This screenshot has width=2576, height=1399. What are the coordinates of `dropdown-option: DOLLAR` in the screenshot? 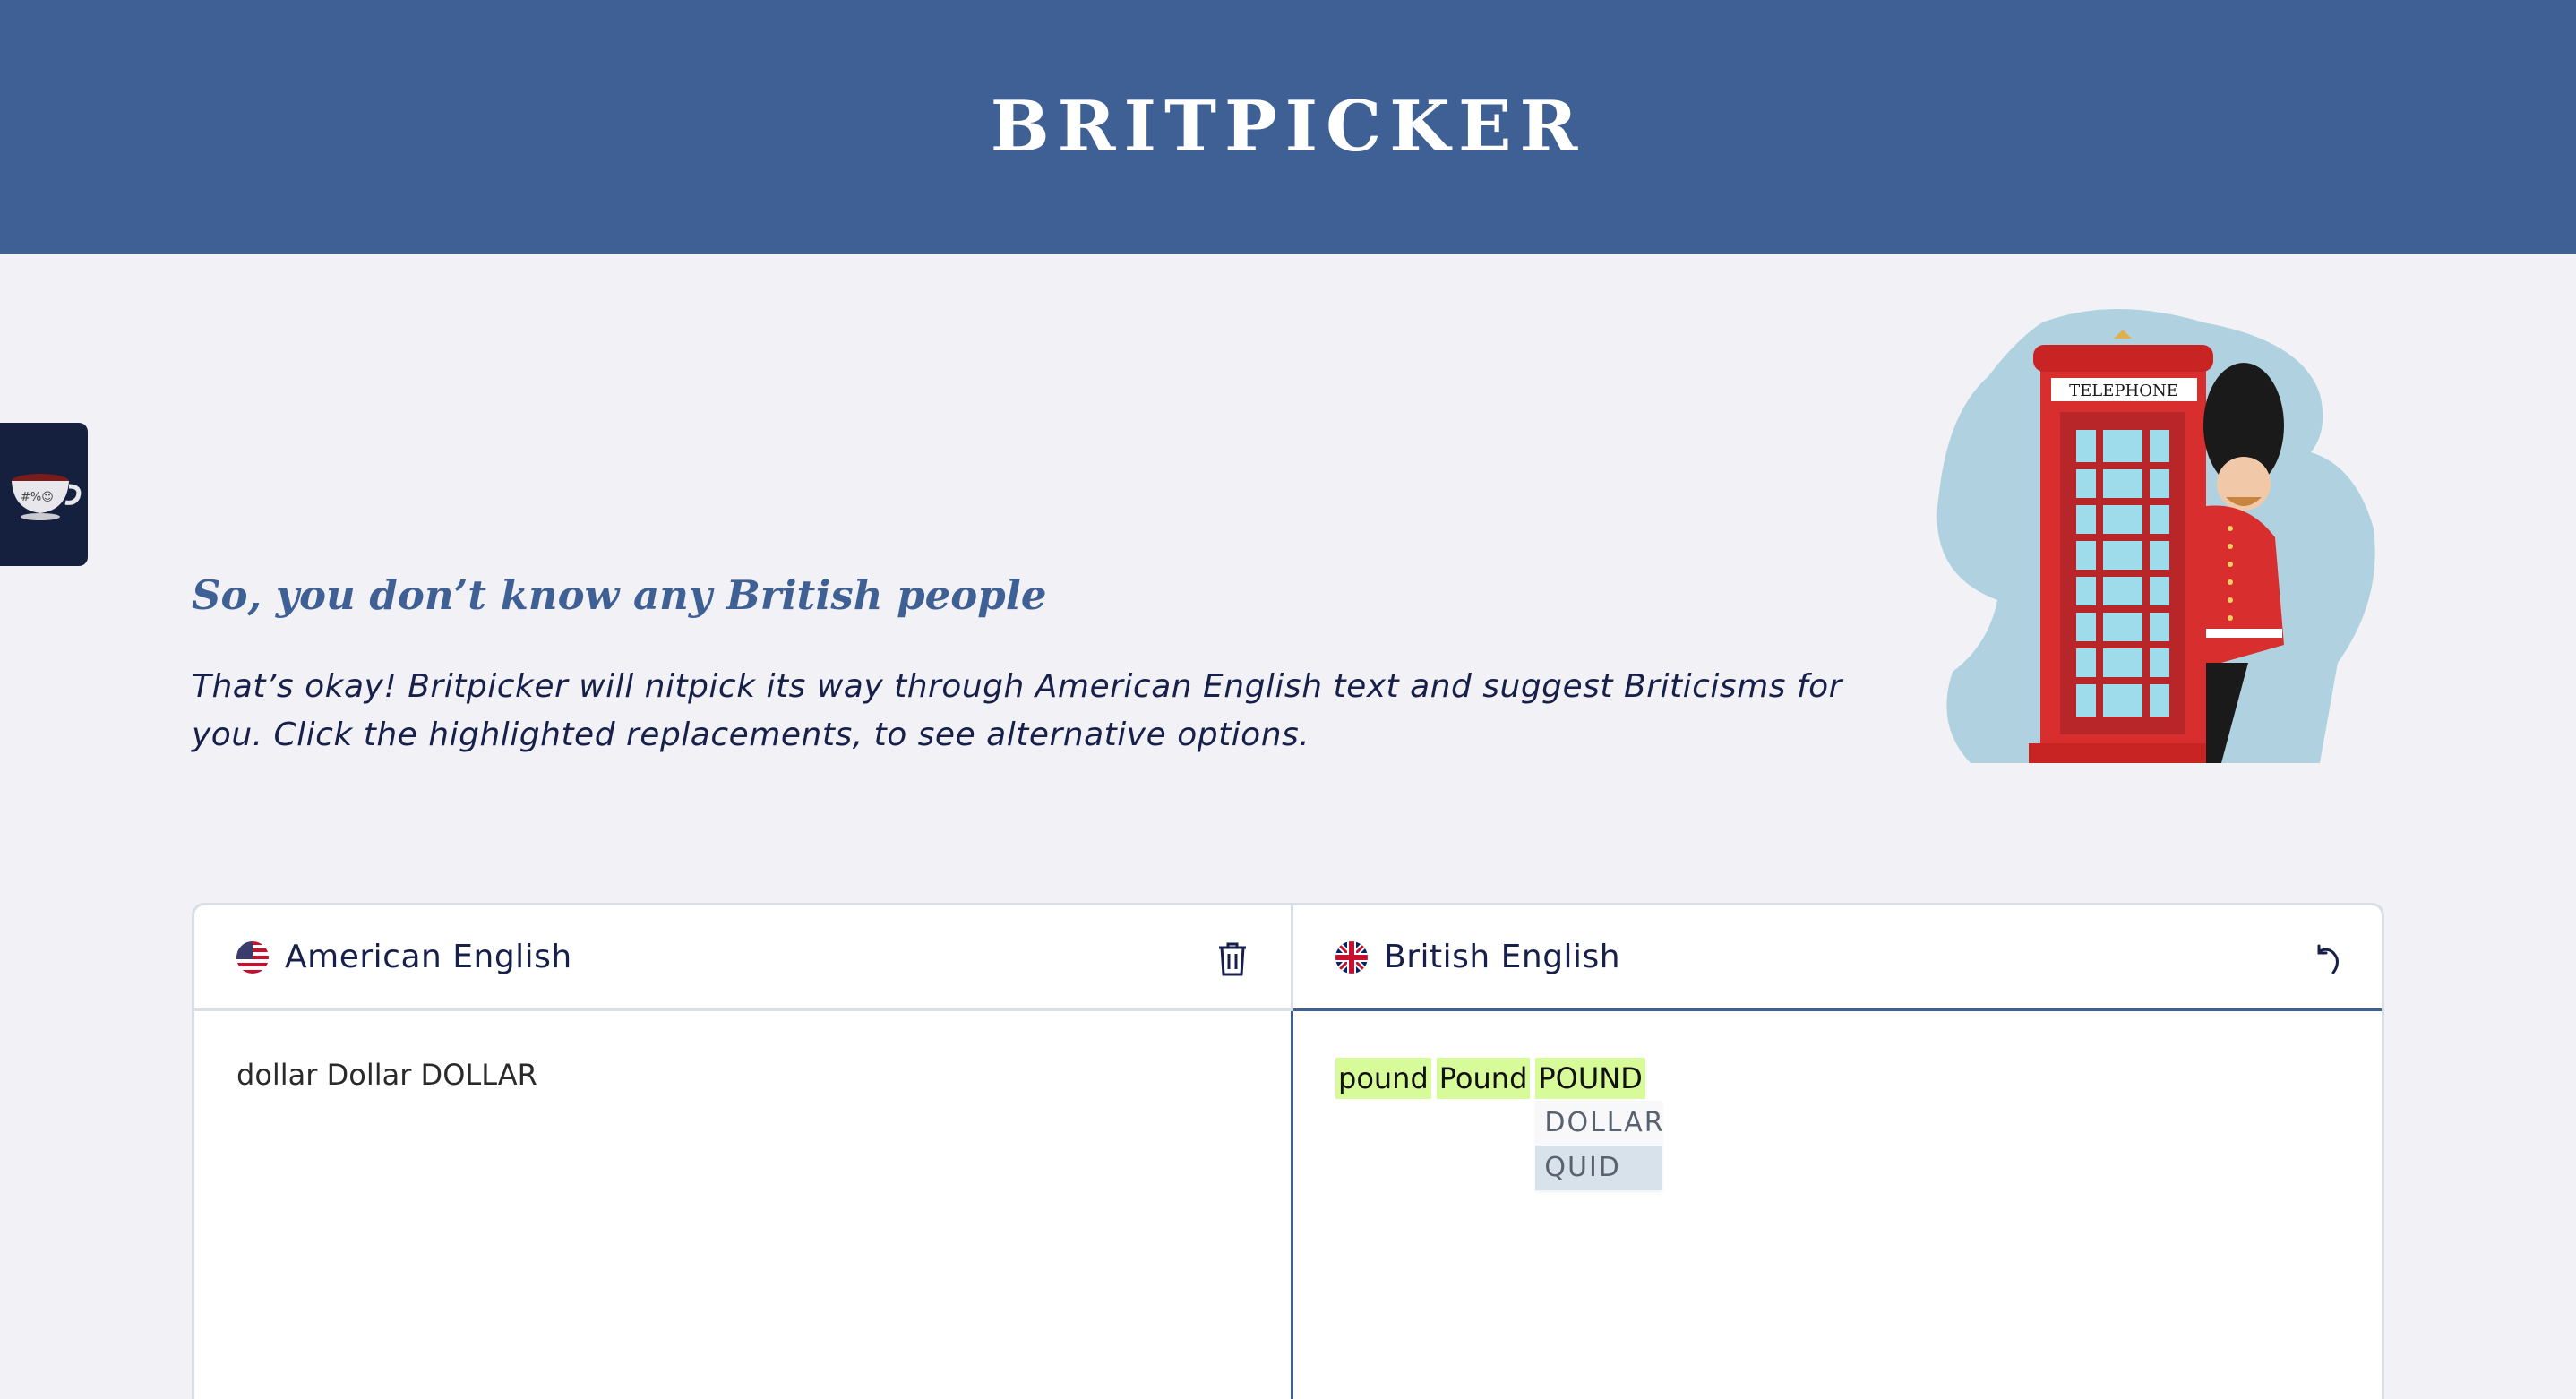 It's located at (1598, 1123).